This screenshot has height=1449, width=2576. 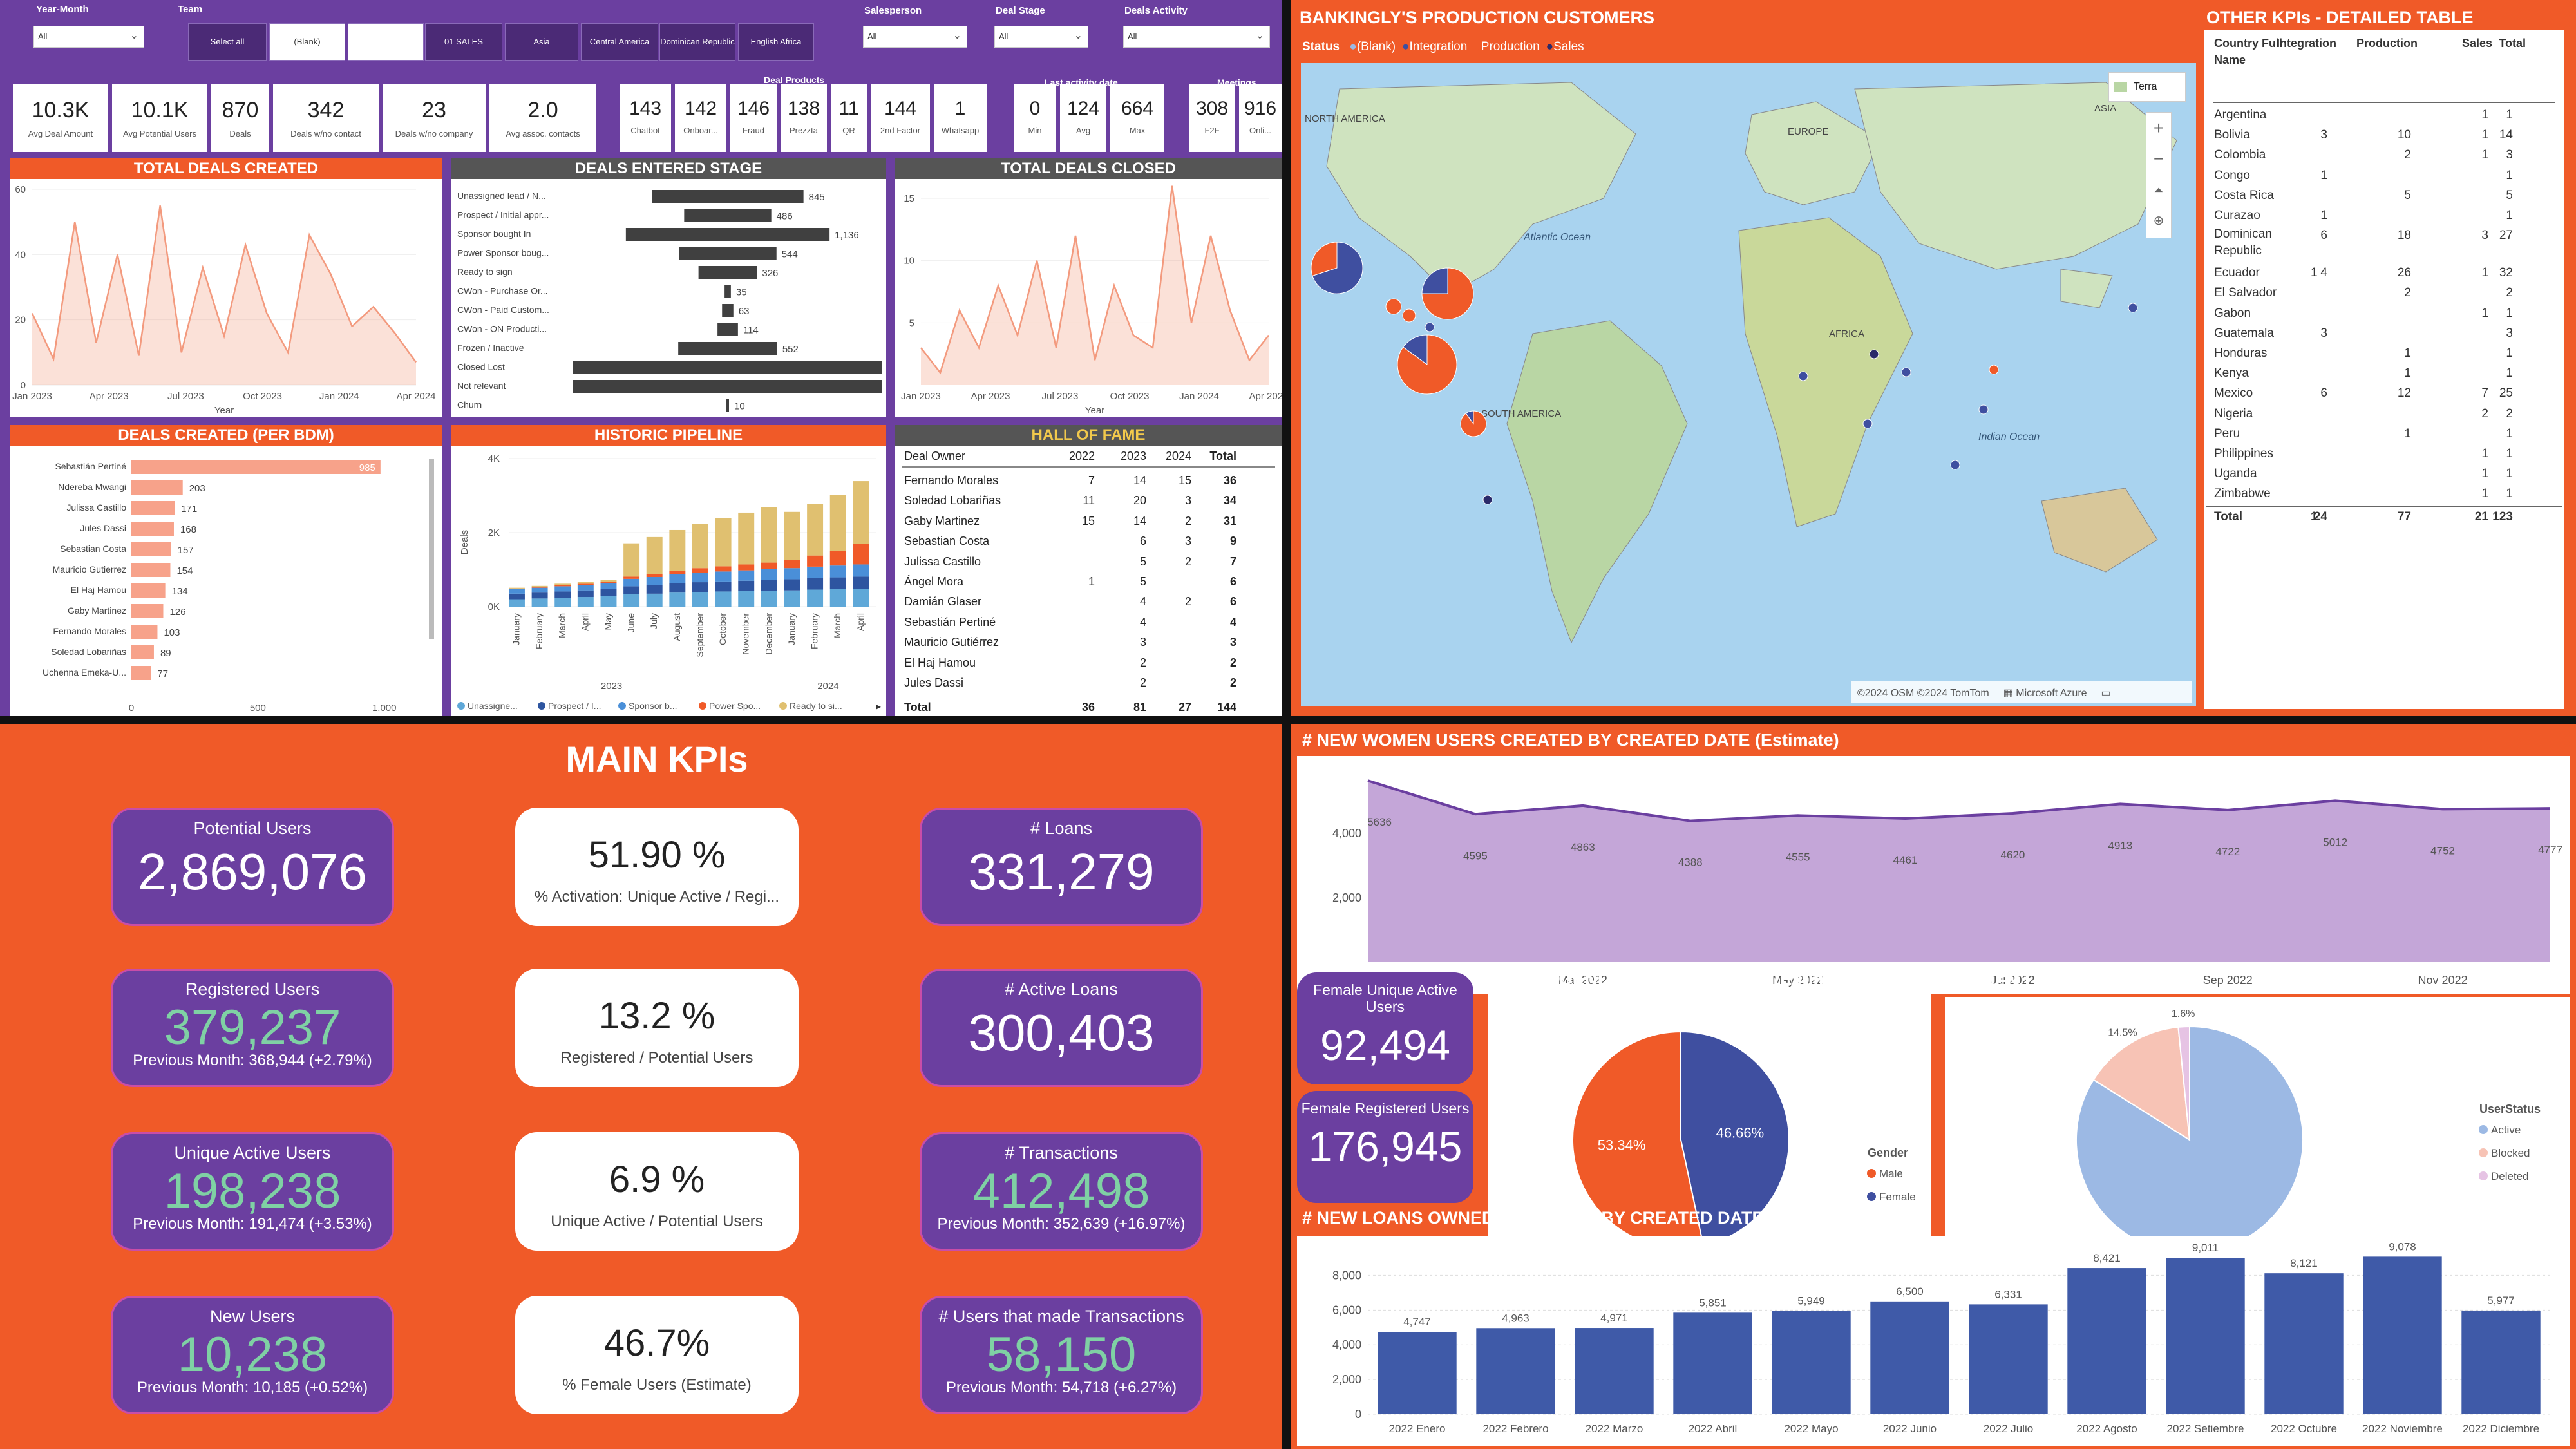 What do you see at coordinates (1092, 581) in the screenshot?
I see `hof-cell: 1` at bounding box center [1092, 581].